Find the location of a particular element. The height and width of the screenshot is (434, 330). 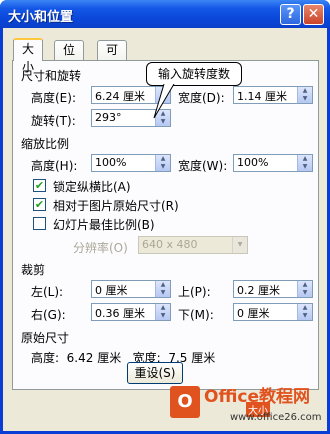

height-value: 6.24 厘米 is located at coordinates (120, 96).